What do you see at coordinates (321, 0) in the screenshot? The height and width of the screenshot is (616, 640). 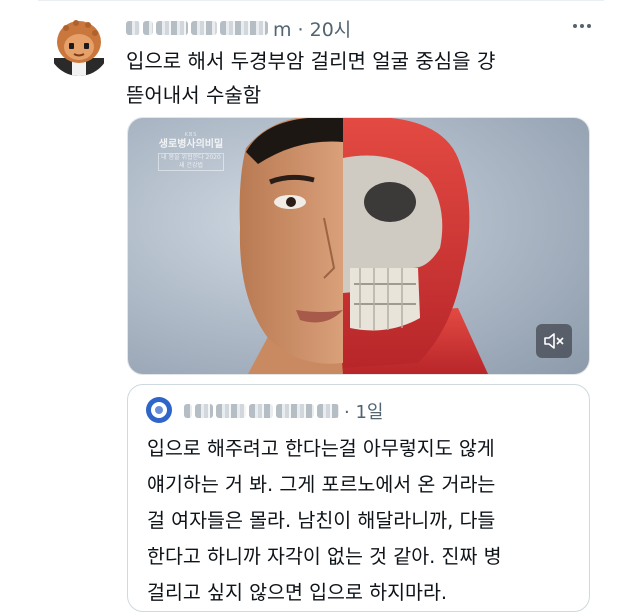 I see `top-divider` at bounding box center [321, 0].